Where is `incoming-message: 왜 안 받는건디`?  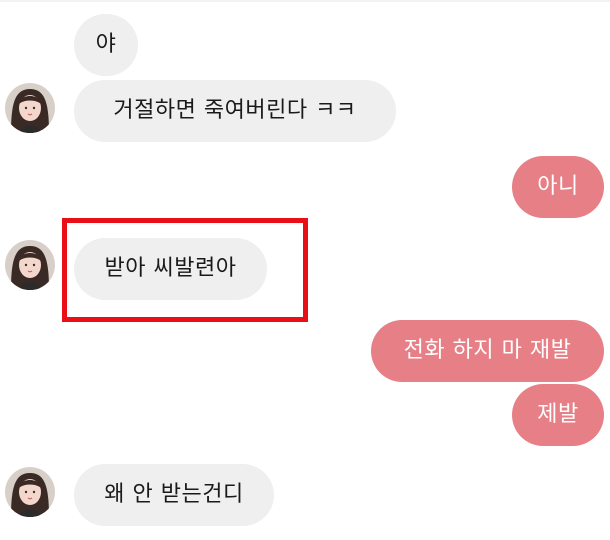
incoming-message: 왜 안 받는건디 is located at coordinates (174, 495).